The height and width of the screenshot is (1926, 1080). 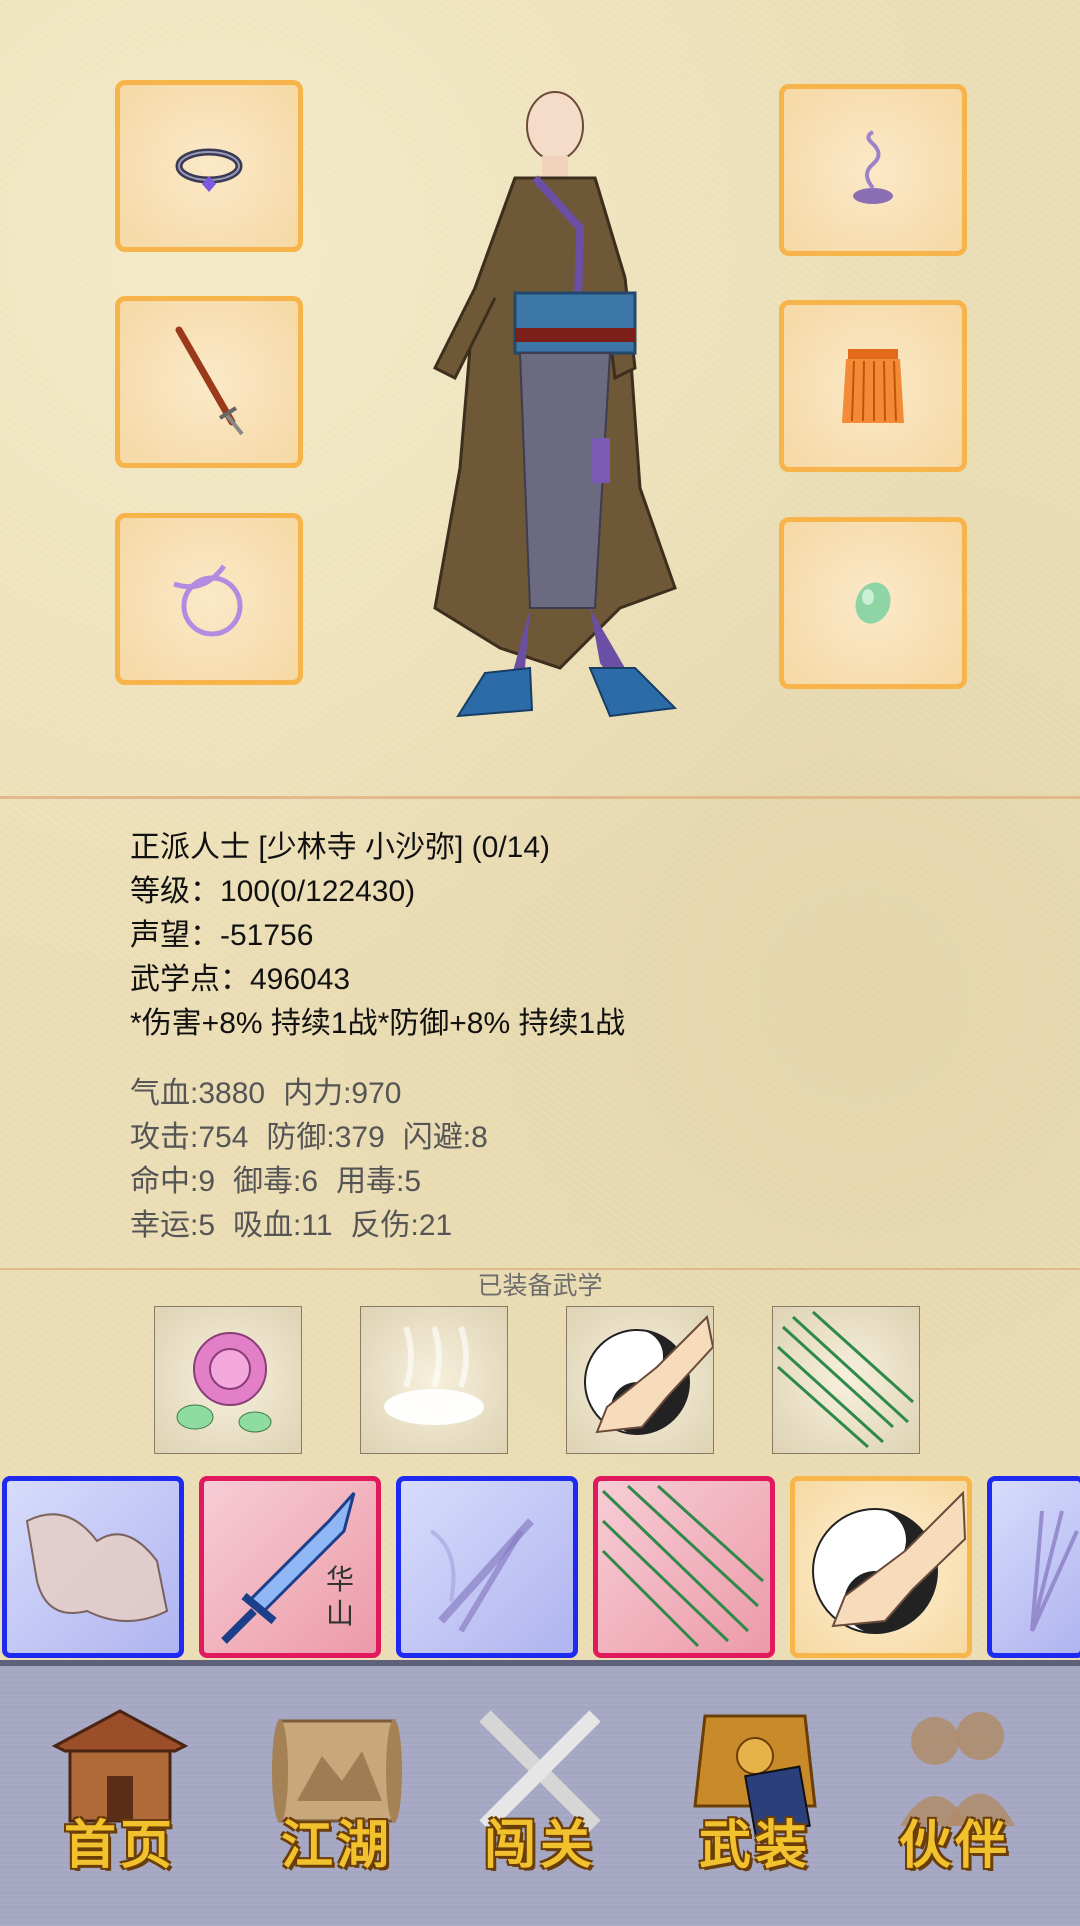 I want to click on stat-attack: 攻击:754, so click(x=189, y=1137).